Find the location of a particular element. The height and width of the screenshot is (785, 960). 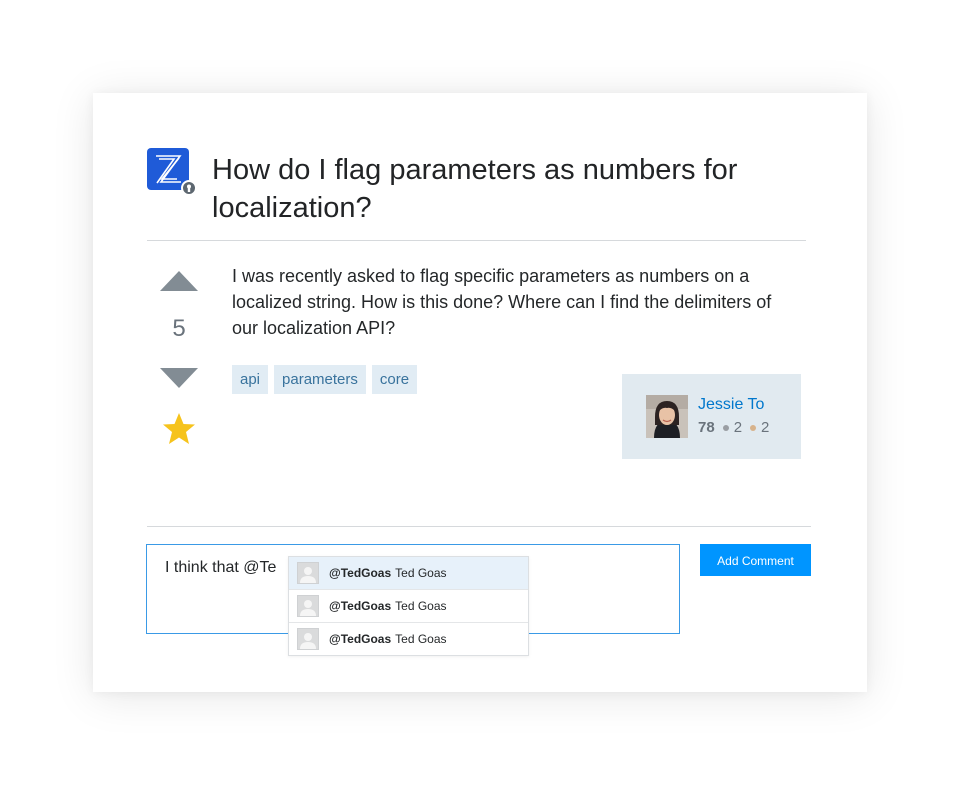

upvote-arrow-icon is located at coordinates (179, 281).